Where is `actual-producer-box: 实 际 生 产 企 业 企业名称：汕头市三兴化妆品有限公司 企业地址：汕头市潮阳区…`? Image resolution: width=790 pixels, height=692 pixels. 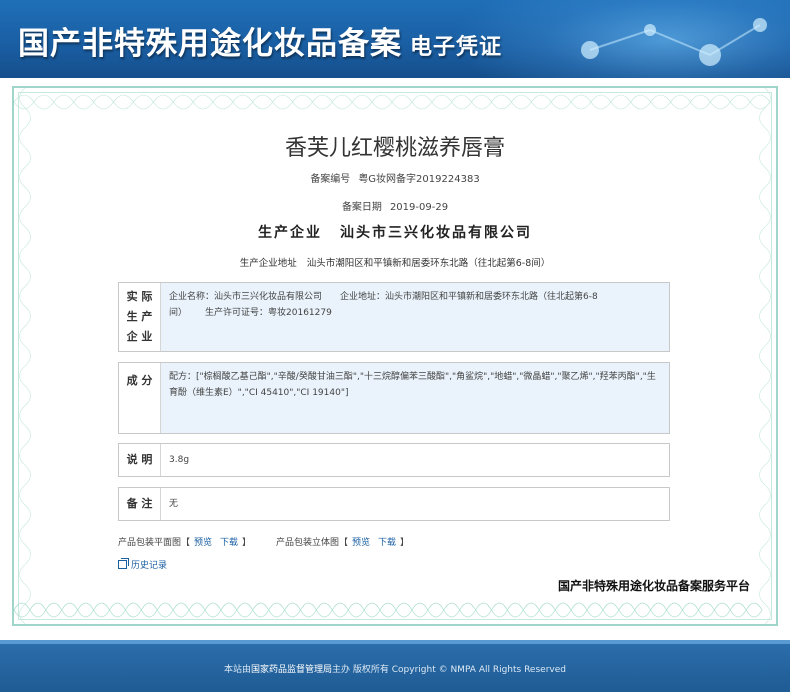 actual-producer-box: 实 际 生 产 企 业 企业名称：汕头市三兴化妆品有限公司 企业地址：汕头市潮阳区… is located at coordinates (394, 317).